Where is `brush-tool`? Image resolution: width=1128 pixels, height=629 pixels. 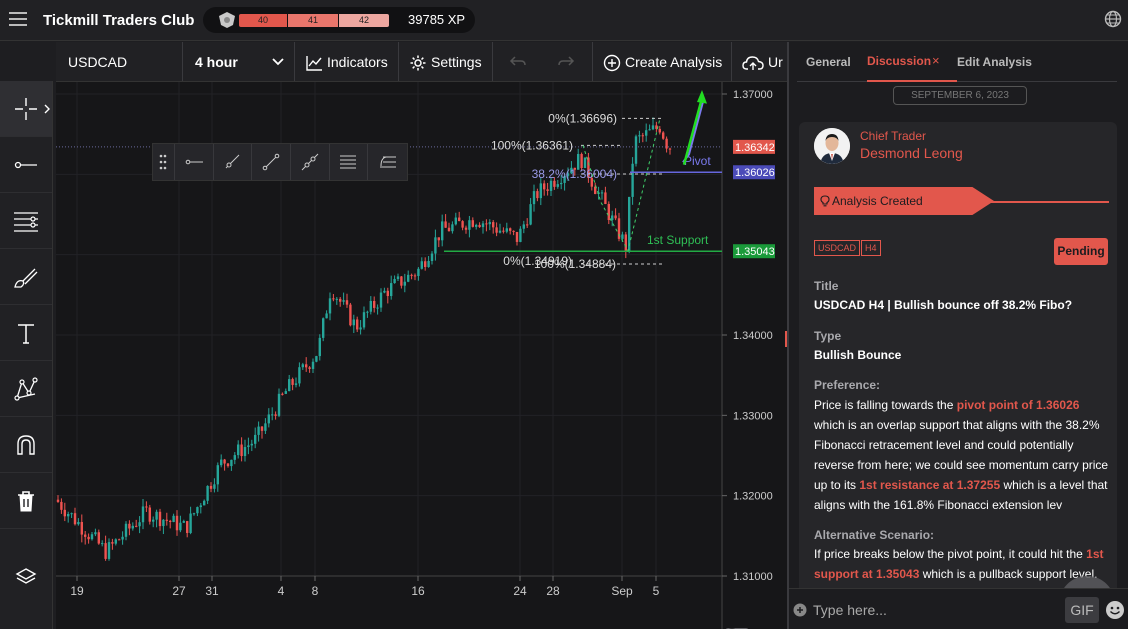 brush-tool is located at coordinates (26, 277).